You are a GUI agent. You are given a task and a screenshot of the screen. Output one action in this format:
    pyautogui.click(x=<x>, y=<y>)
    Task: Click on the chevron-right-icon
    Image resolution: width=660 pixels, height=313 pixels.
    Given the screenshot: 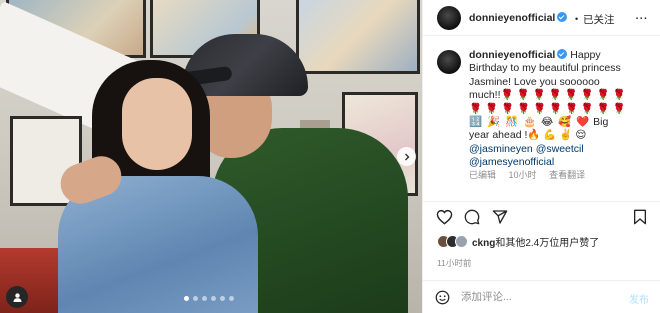 What is the action you would take?
    pyautogui.click(x=406, y=156)
    